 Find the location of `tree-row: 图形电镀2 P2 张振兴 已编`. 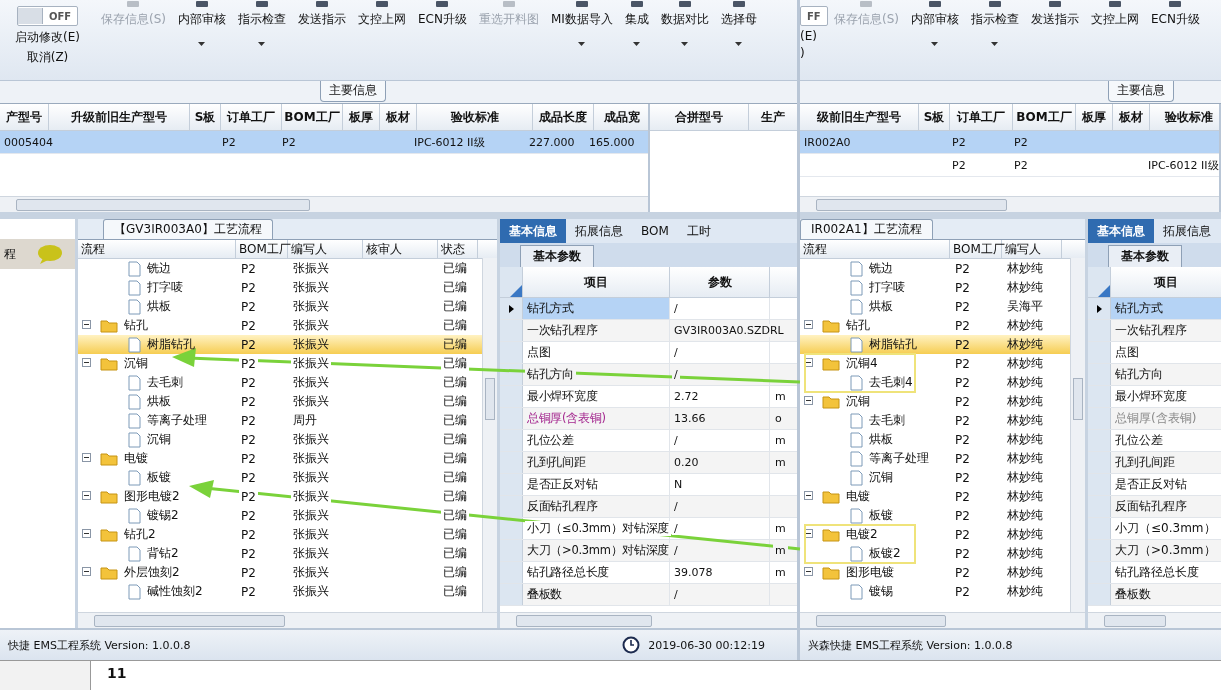

tree-row: 图形电镀2 P2 张振兴 已编 is located at coordinates (280, 496).